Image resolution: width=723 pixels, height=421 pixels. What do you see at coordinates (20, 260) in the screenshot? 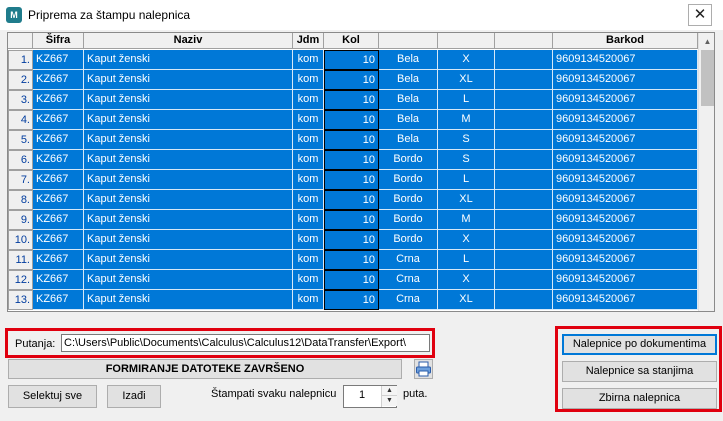
I see `cell-row-number: 11.` at bounding box center [20, 260].